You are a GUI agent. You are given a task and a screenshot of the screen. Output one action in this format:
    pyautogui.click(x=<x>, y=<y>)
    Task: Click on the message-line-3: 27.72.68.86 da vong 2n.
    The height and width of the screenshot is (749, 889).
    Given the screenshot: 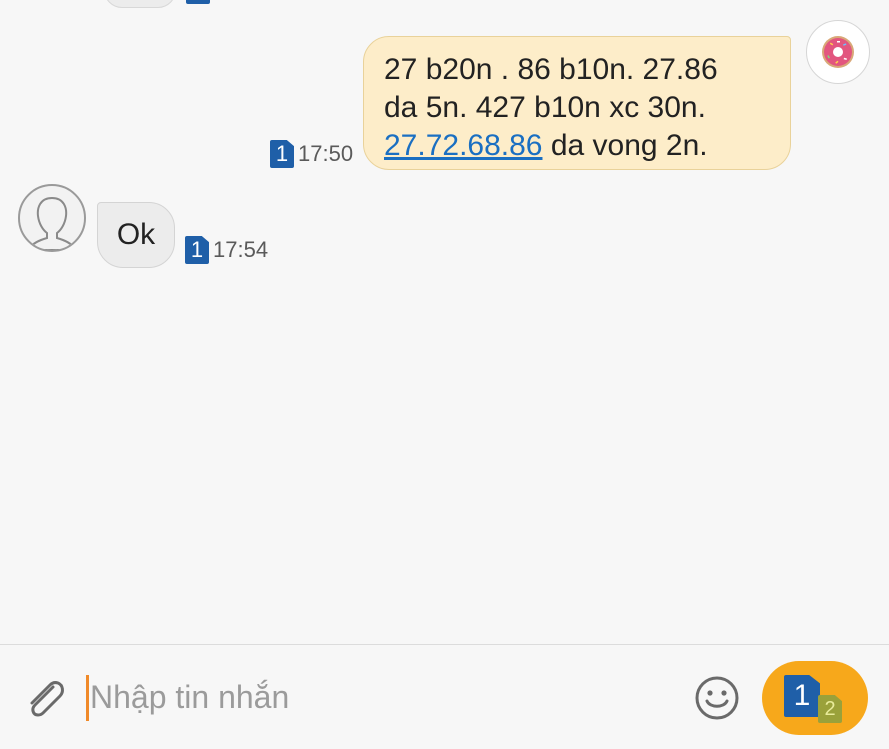 What is the action you would take?
    pyautogui.click(x=578, y=146)
    